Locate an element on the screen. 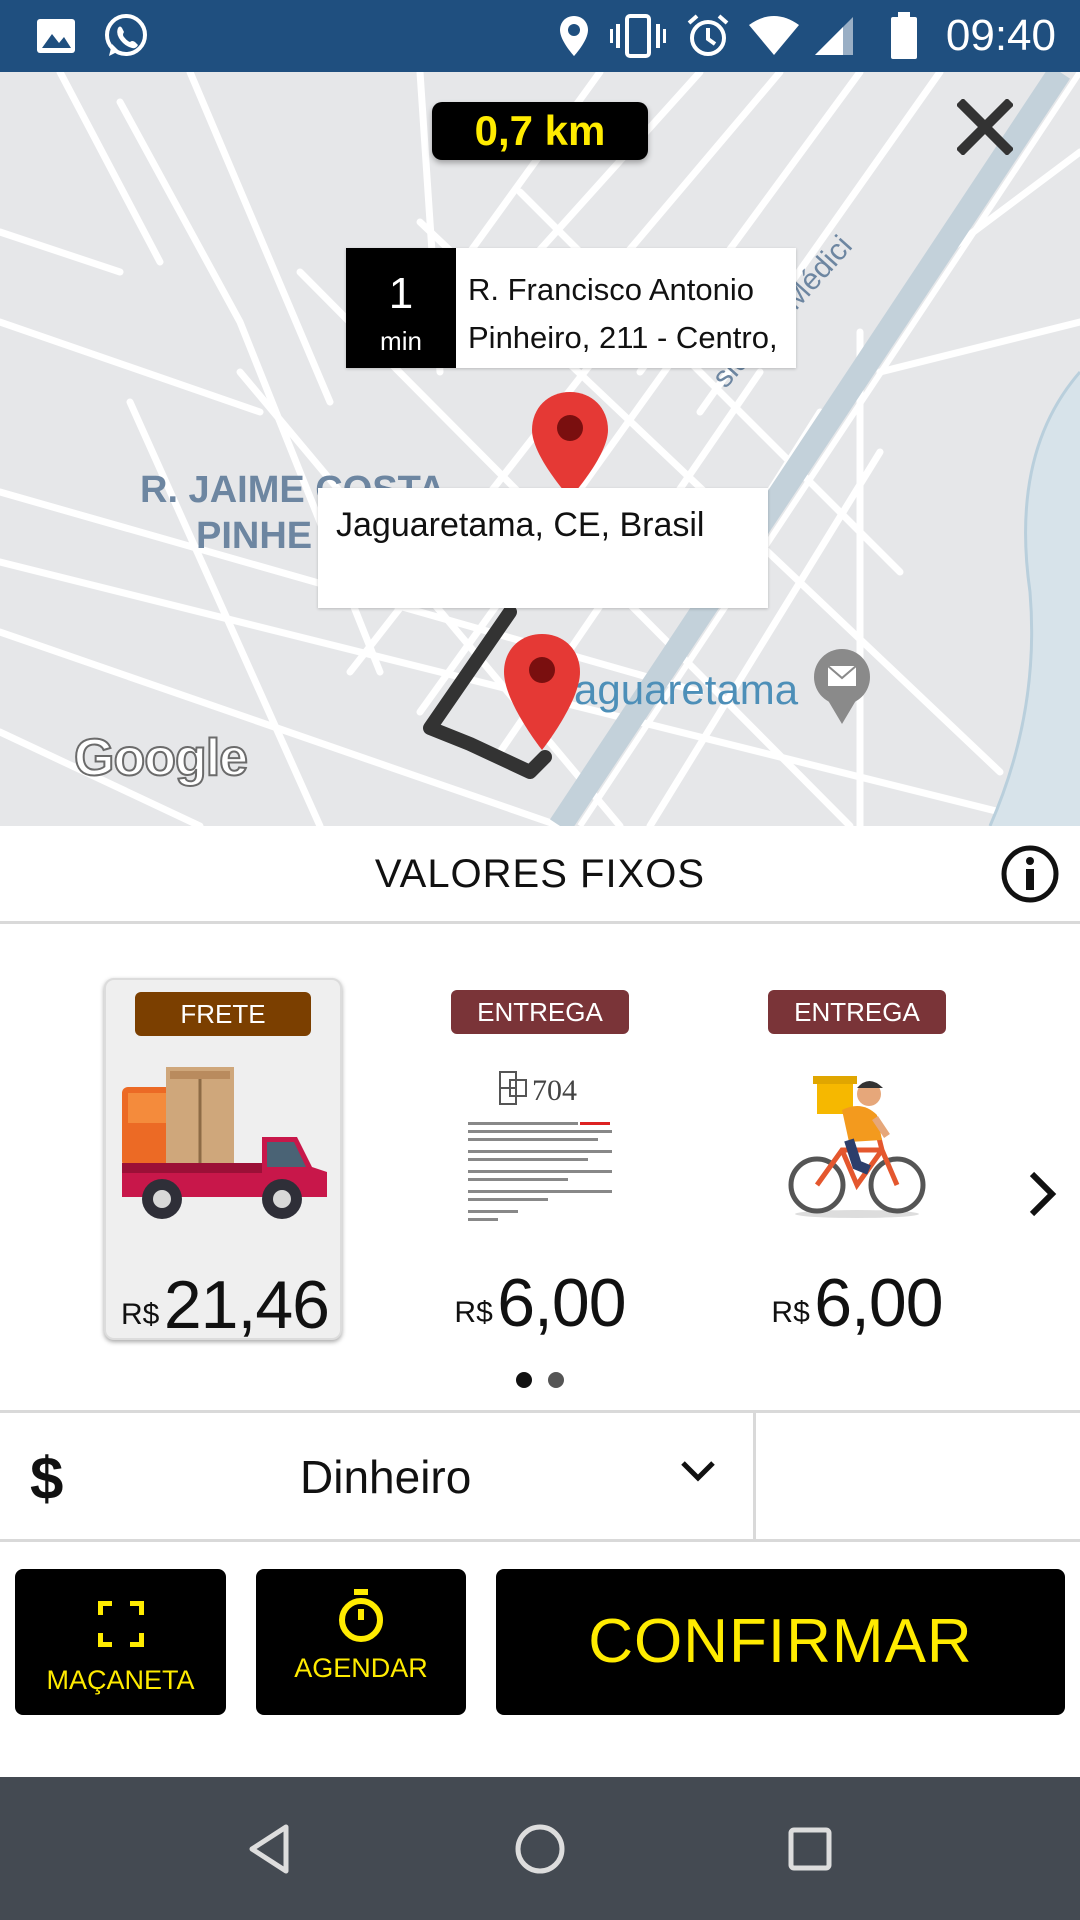  service-price: R$ 21,46 is located at coordinates (225, 1305).